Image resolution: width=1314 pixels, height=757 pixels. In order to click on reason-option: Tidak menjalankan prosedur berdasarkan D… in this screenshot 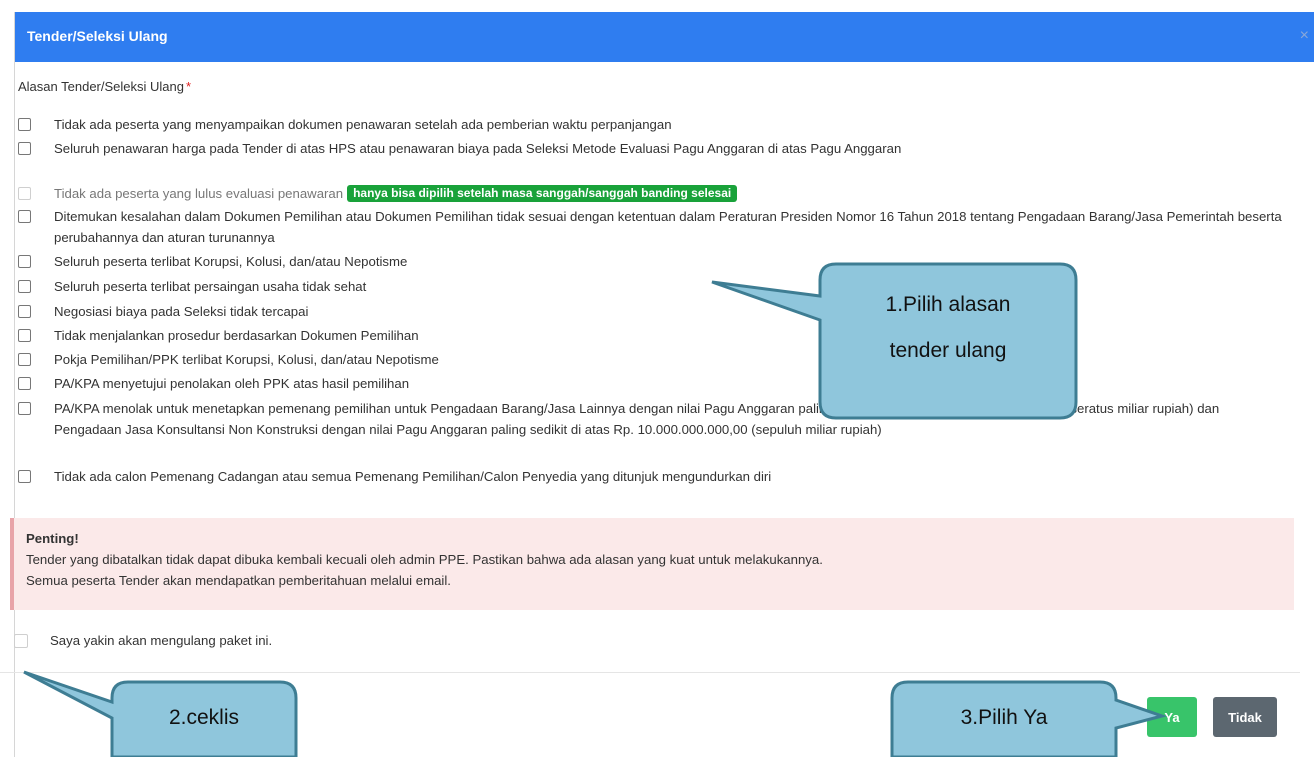, I will do `click(653, 335)`.